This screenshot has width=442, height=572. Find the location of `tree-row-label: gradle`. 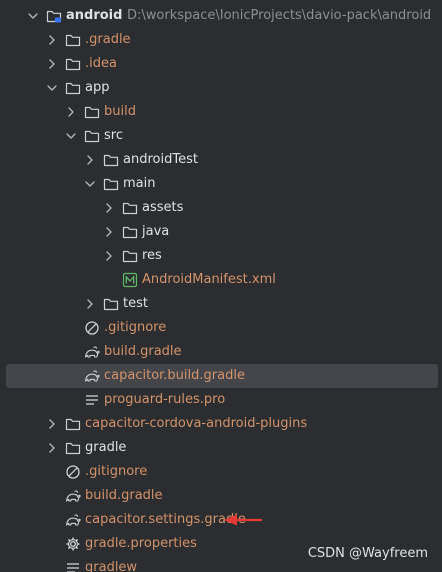

tree-row-label: gradle is located at coordinates (106, 447).